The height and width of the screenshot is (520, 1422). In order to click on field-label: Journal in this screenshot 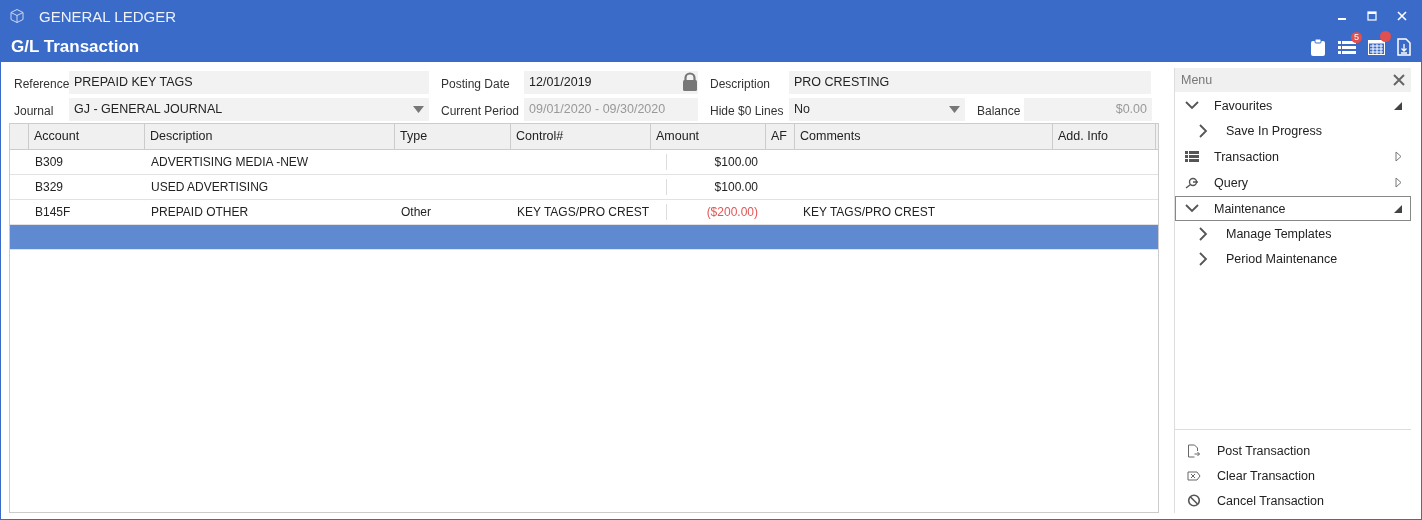, I will do `click(34, 110)`.